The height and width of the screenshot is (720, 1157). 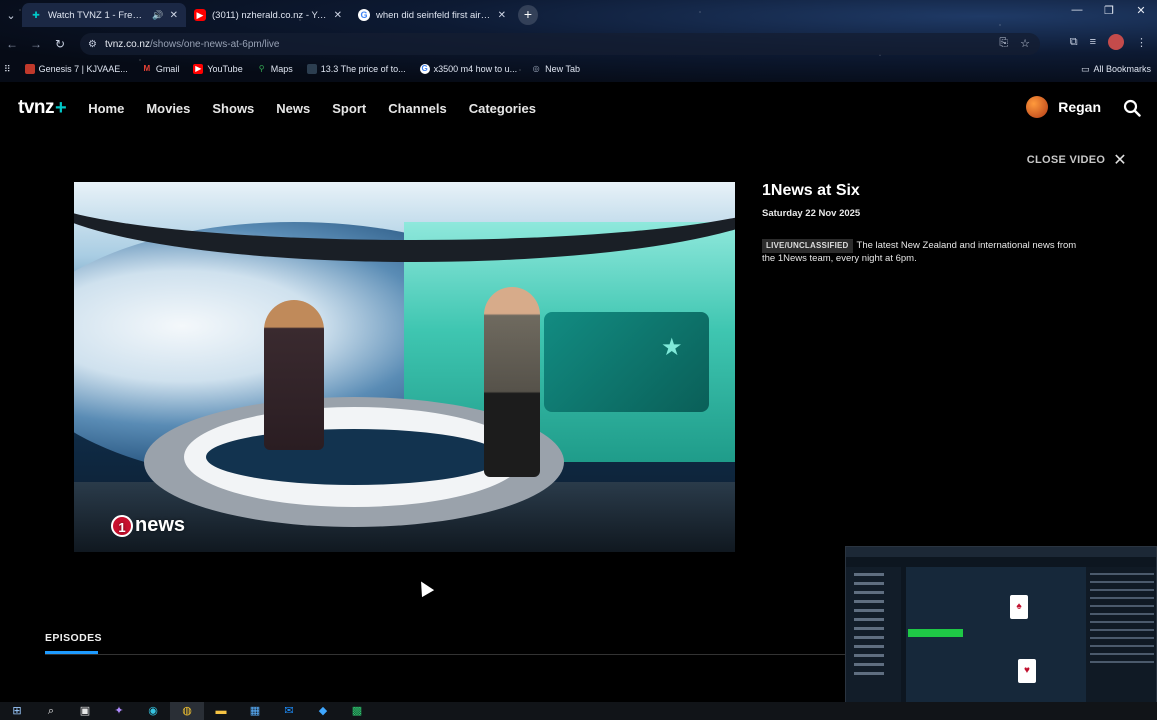 I want to click on nav-news: News, so click(x=293, y=108).